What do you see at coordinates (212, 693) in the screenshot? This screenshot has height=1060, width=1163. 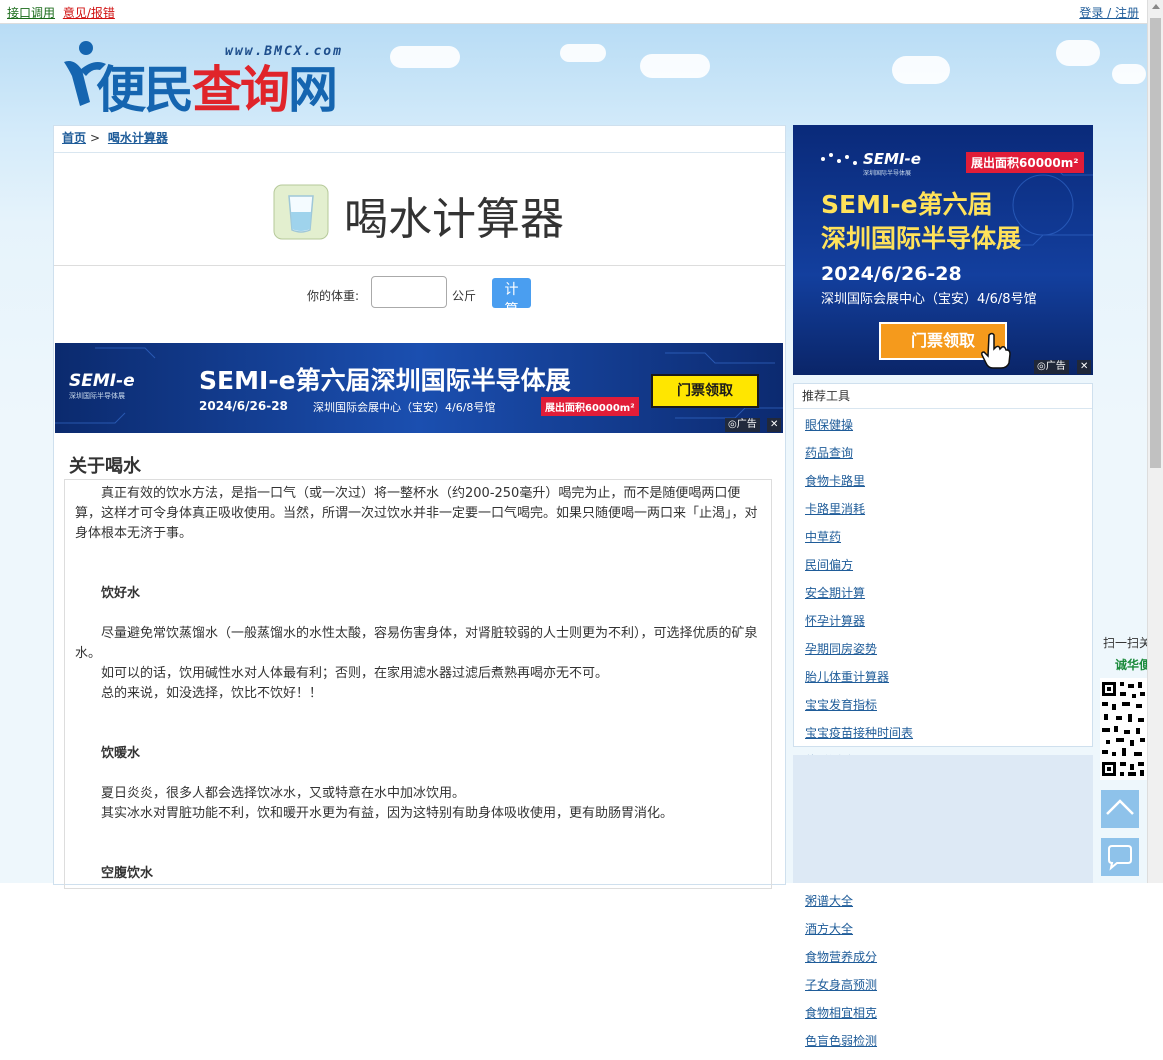 I see `article-paragraph: 总的来说，如没选择，饮比不饮好！！` at bounding box center [212, 693].